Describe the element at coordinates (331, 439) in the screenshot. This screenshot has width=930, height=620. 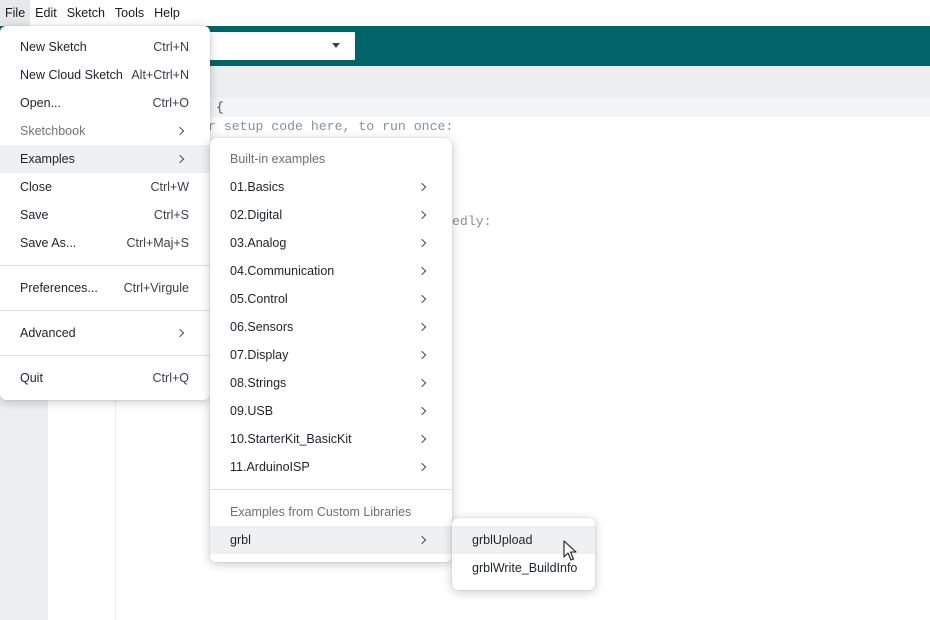
I see `examples-item-starterkit: 10.StarterKit_BasicKit` at that location.